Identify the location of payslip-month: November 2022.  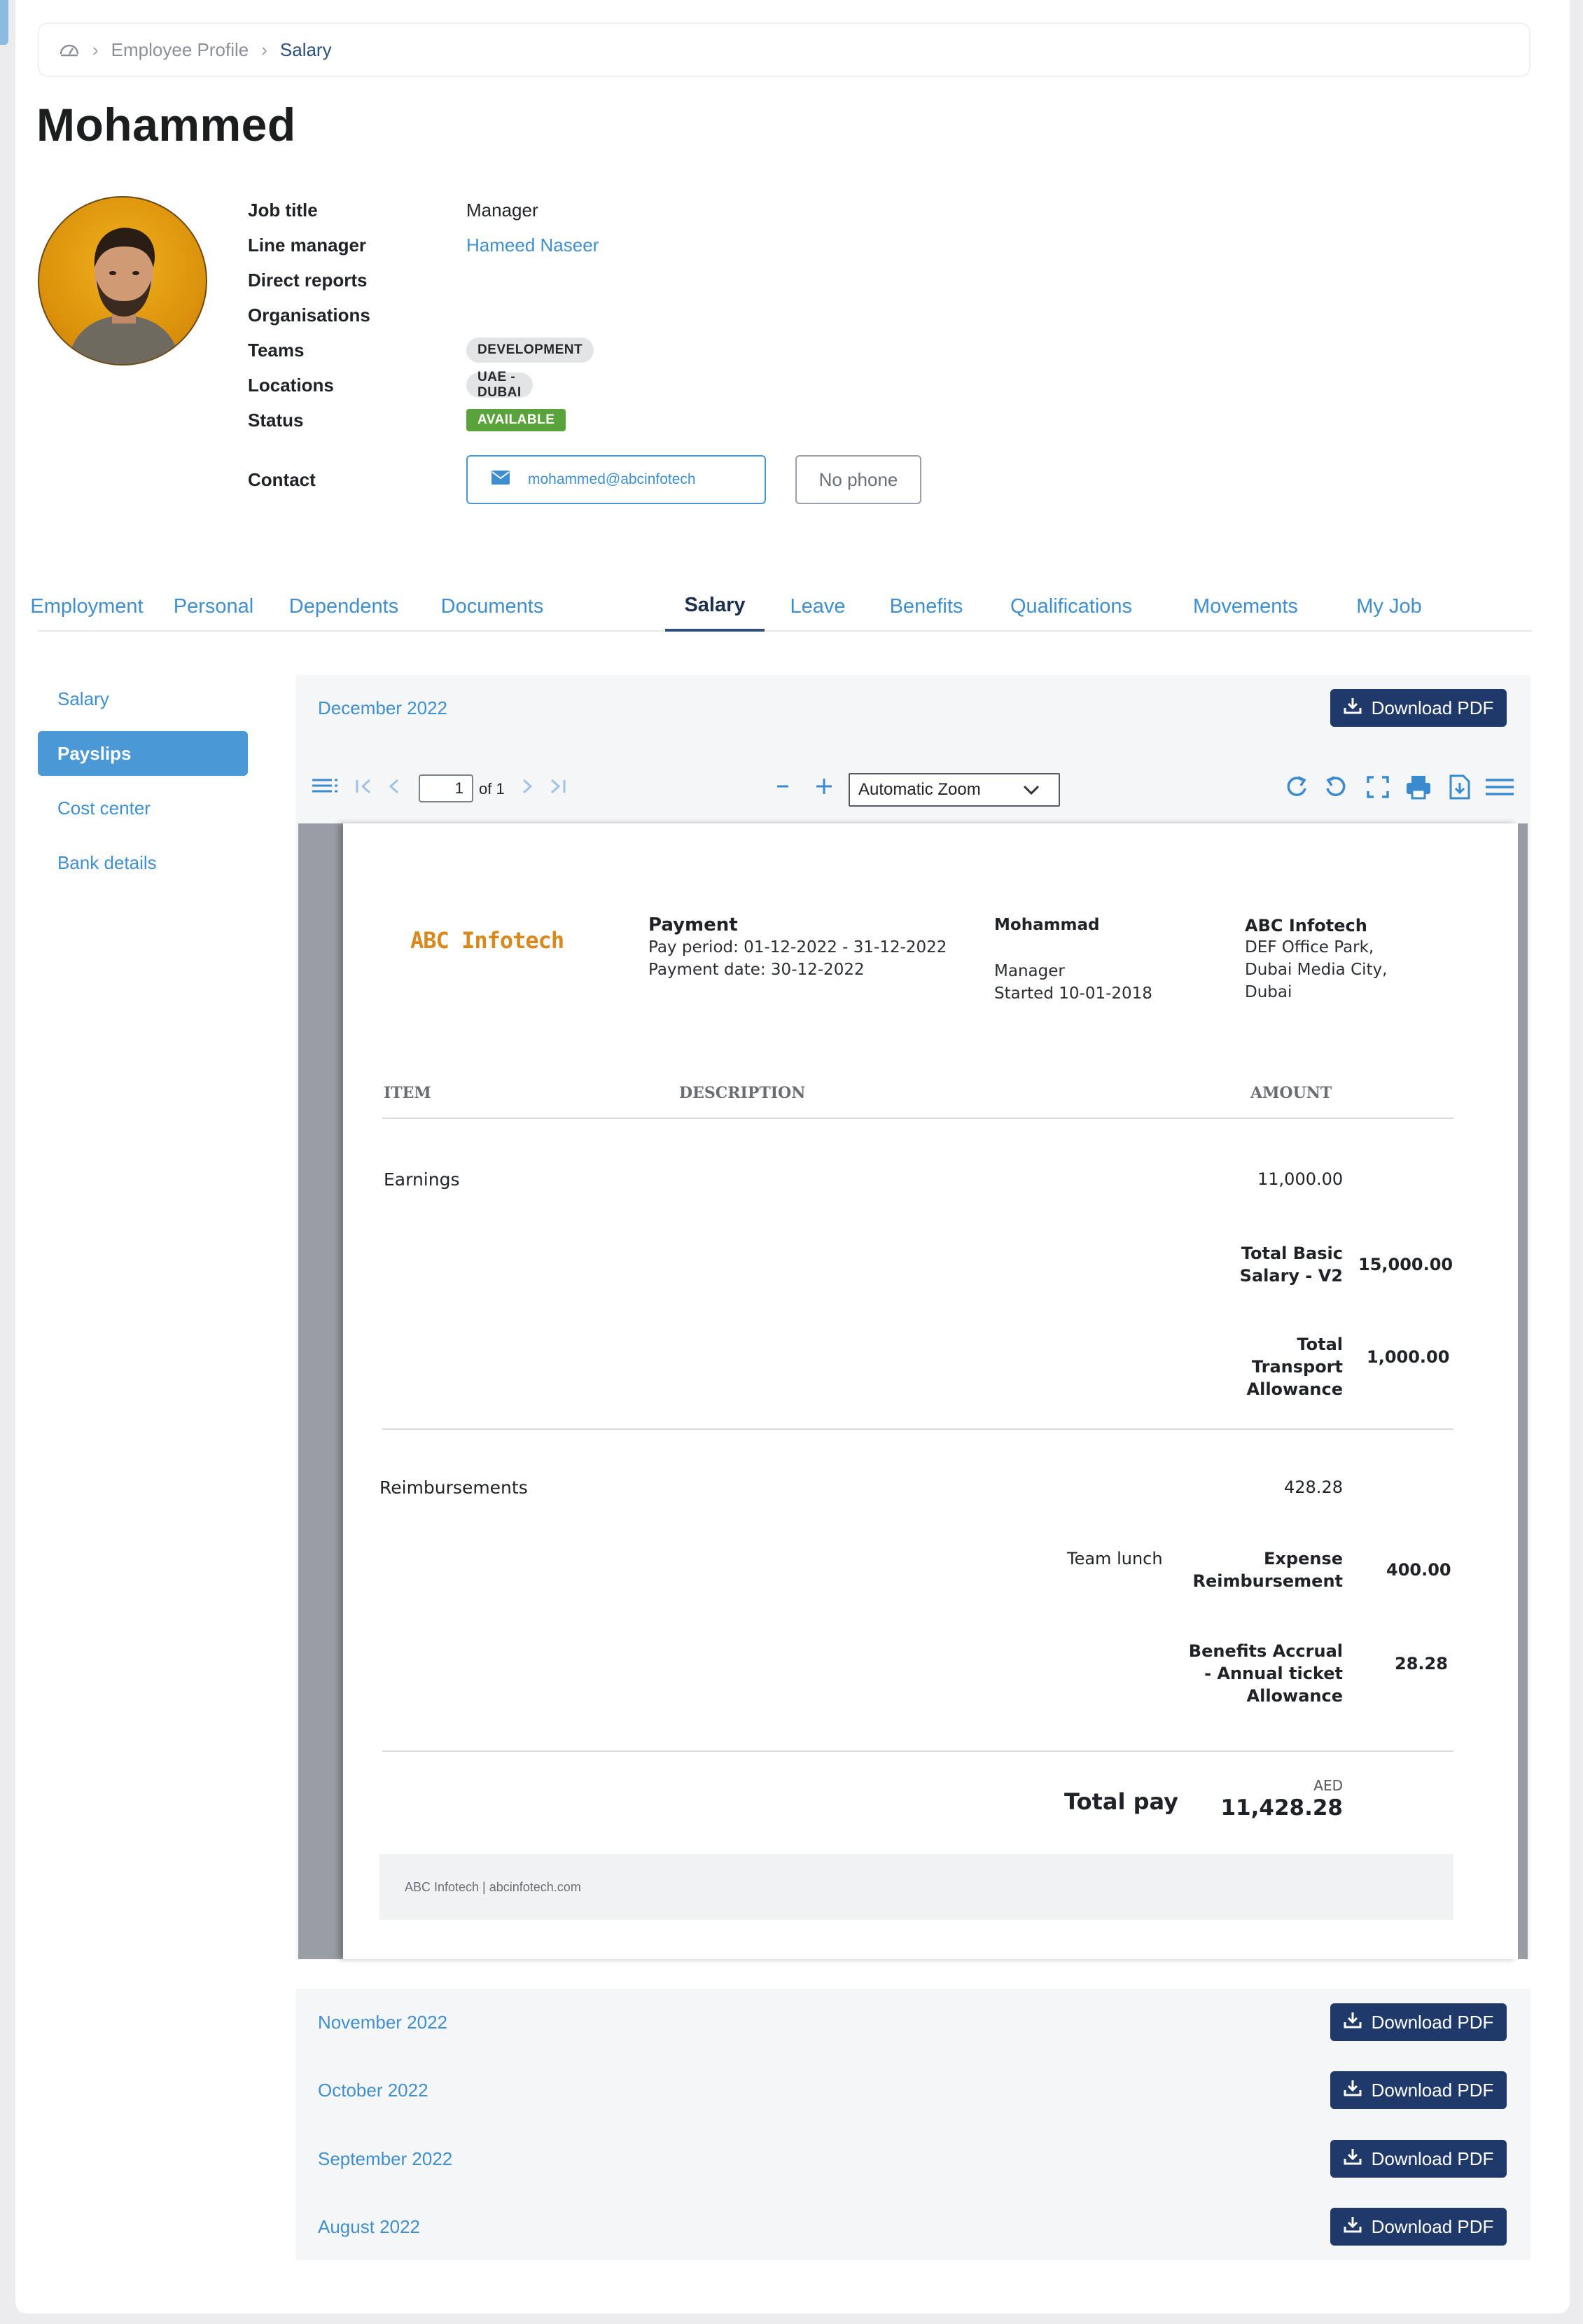
(382, 2022).